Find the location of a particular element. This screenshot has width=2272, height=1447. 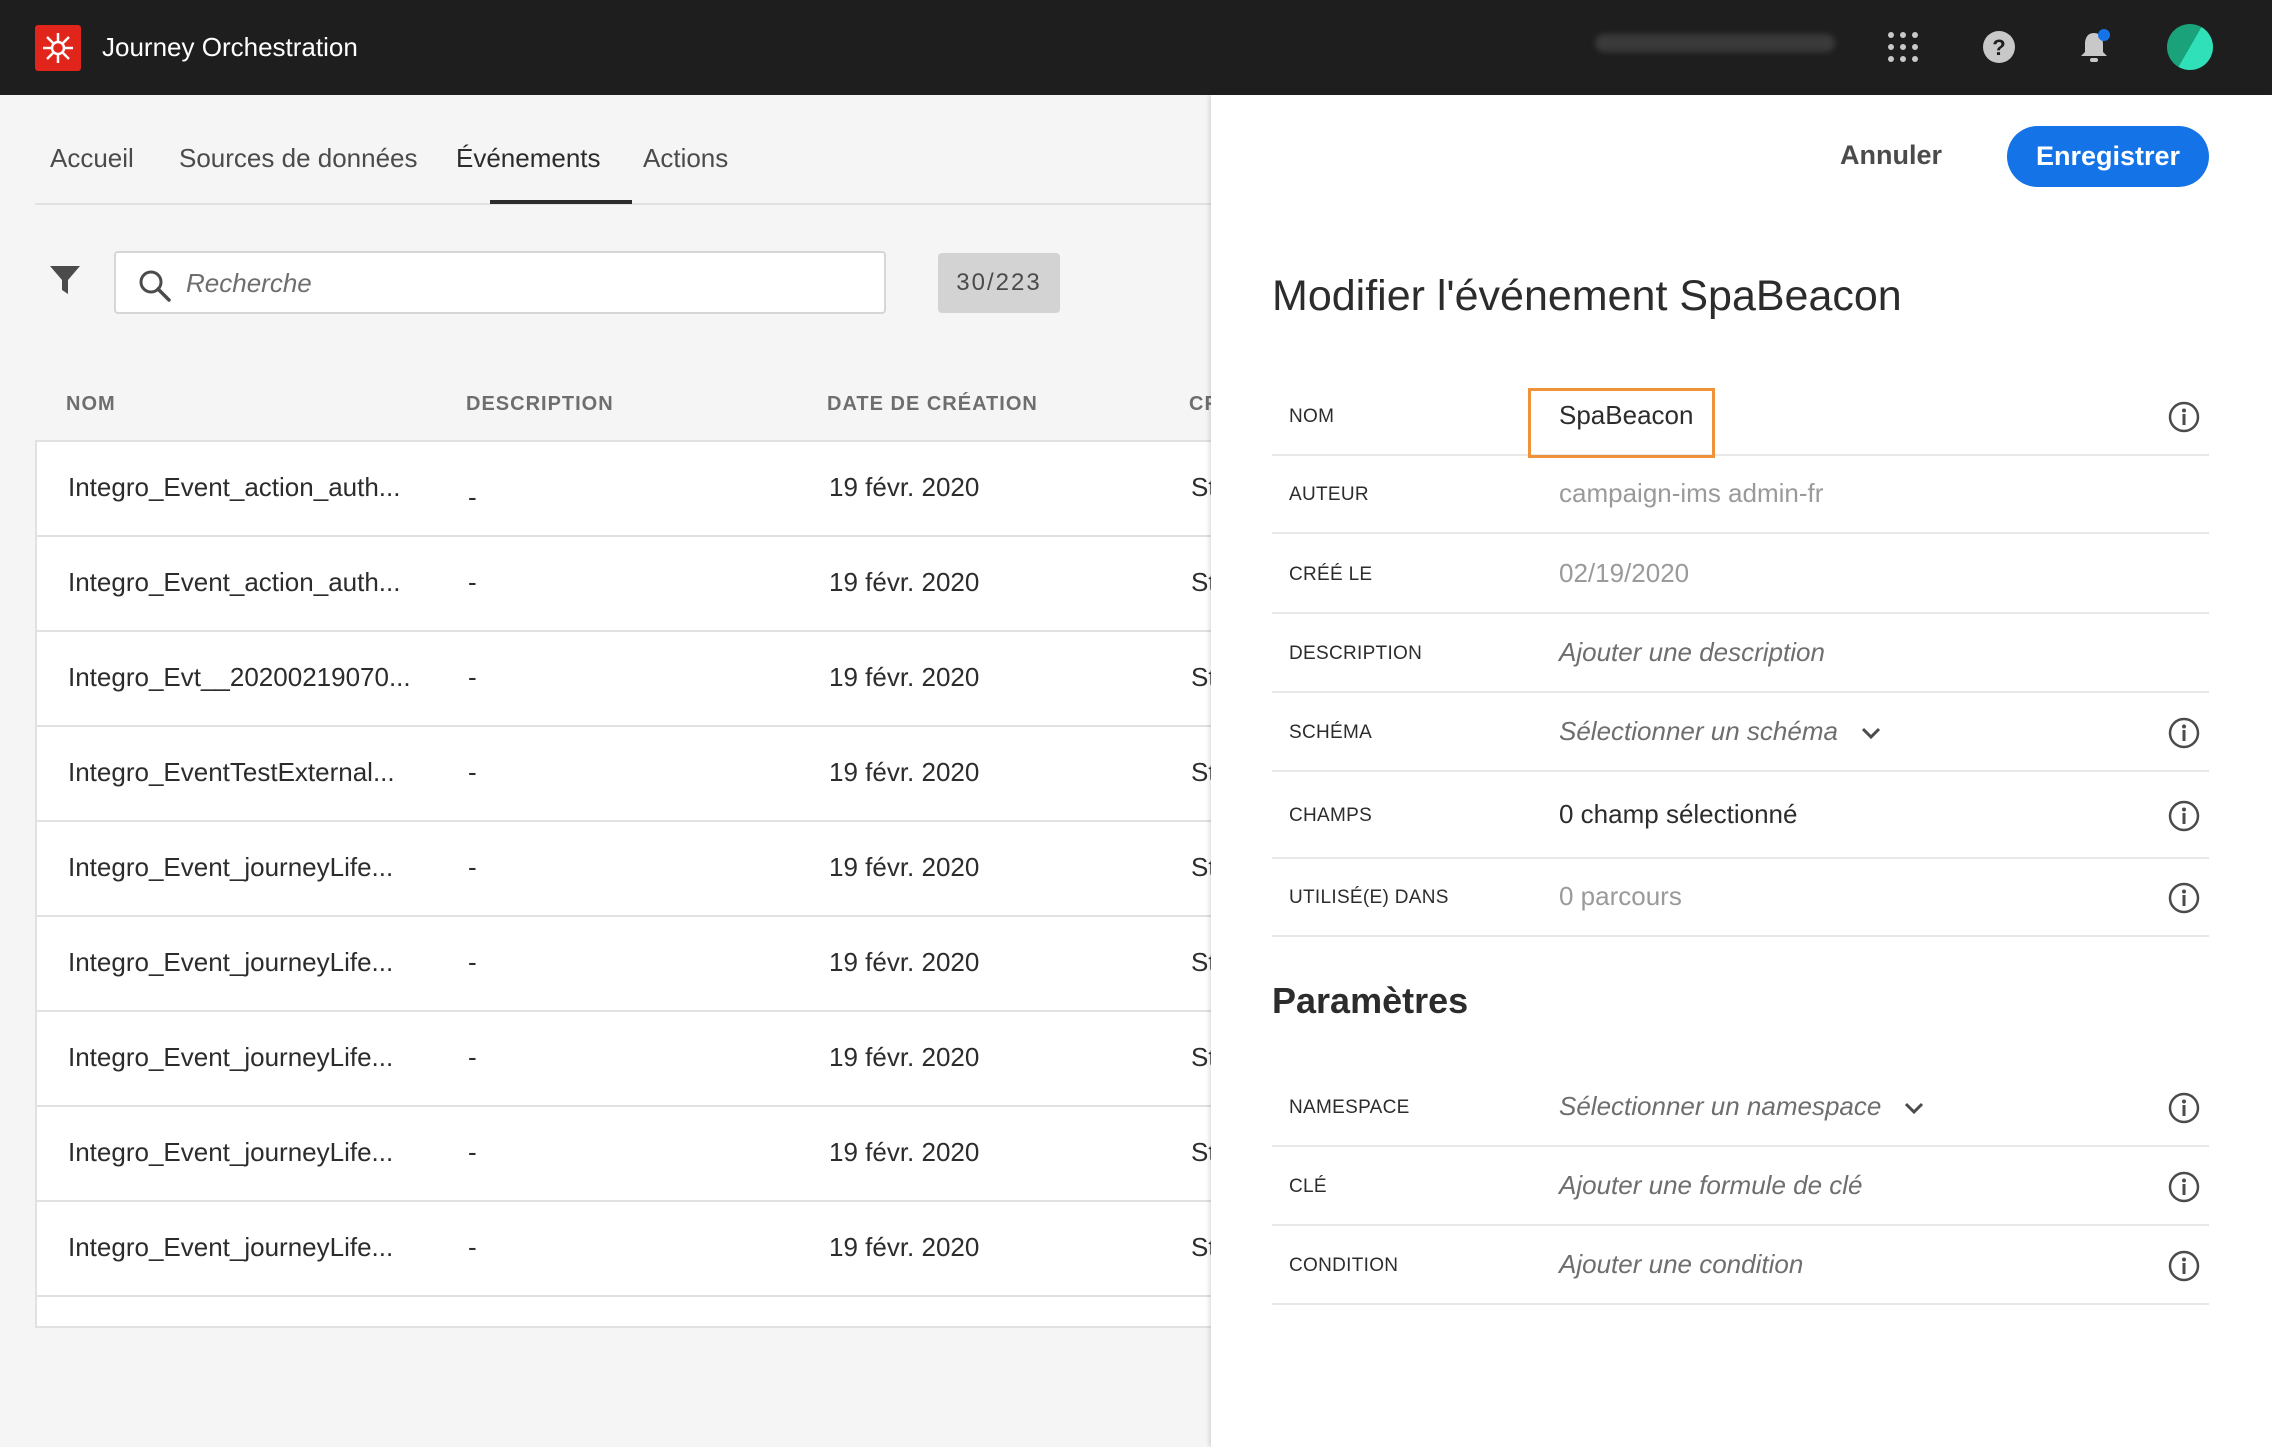

schema-dropdown: Sélectionner un schéma is located at coordinates (1720, 731).